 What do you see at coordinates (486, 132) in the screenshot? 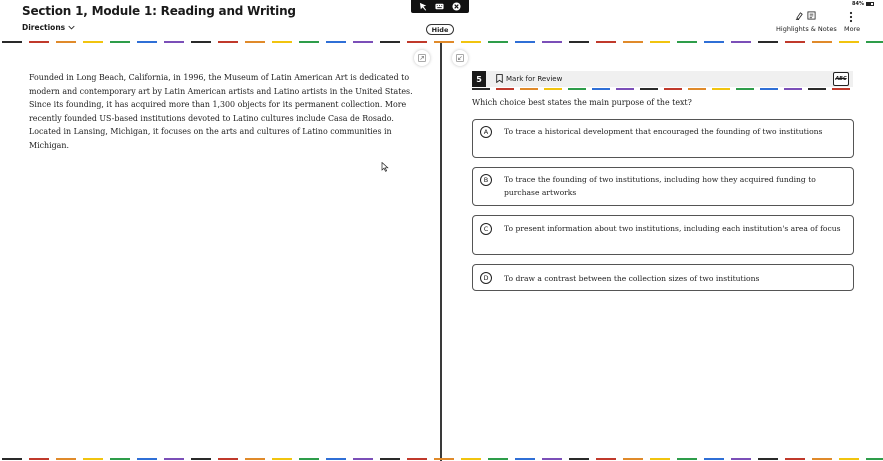
I see `choice-letter-a: A` at bounding box center [486, 132].